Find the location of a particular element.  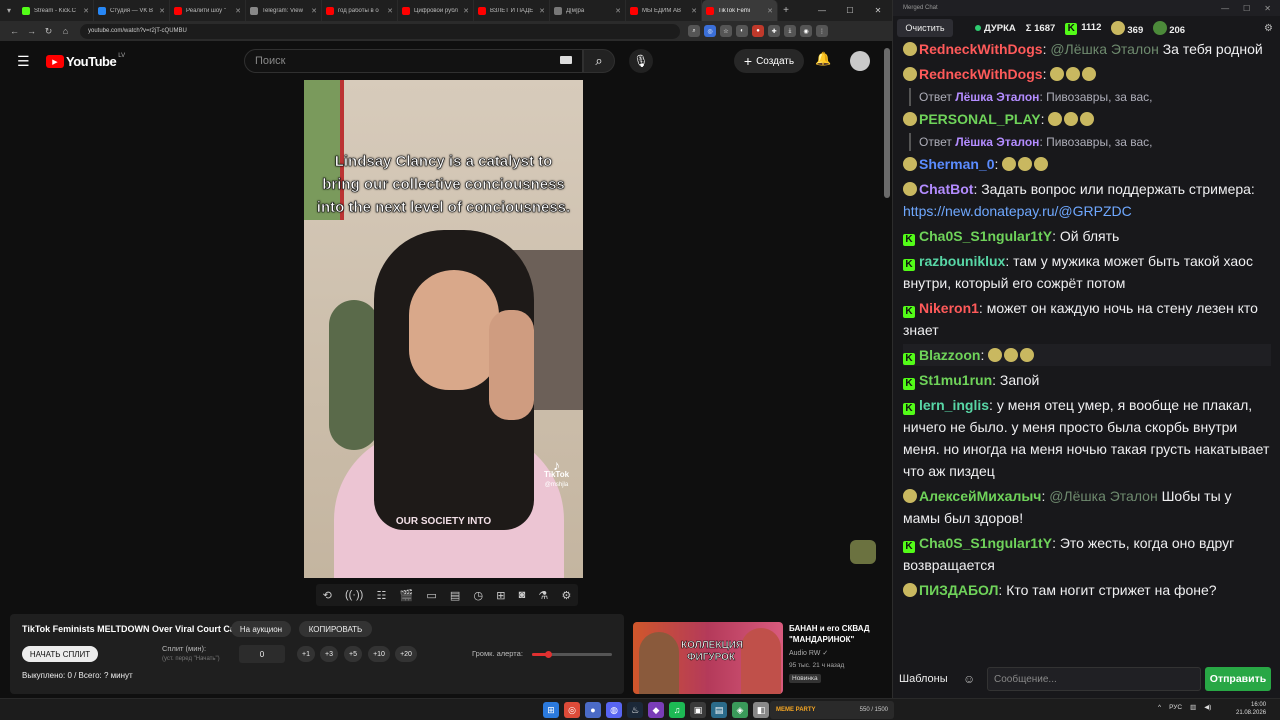

puzzle-icon: ✚ is located at coordinates (774, 31).